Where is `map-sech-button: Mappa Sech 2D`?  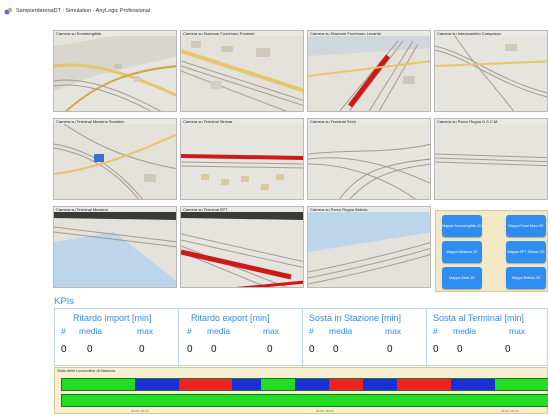
map-sech-button: Mappa Sech 2D is located at coordinates (462, 278).